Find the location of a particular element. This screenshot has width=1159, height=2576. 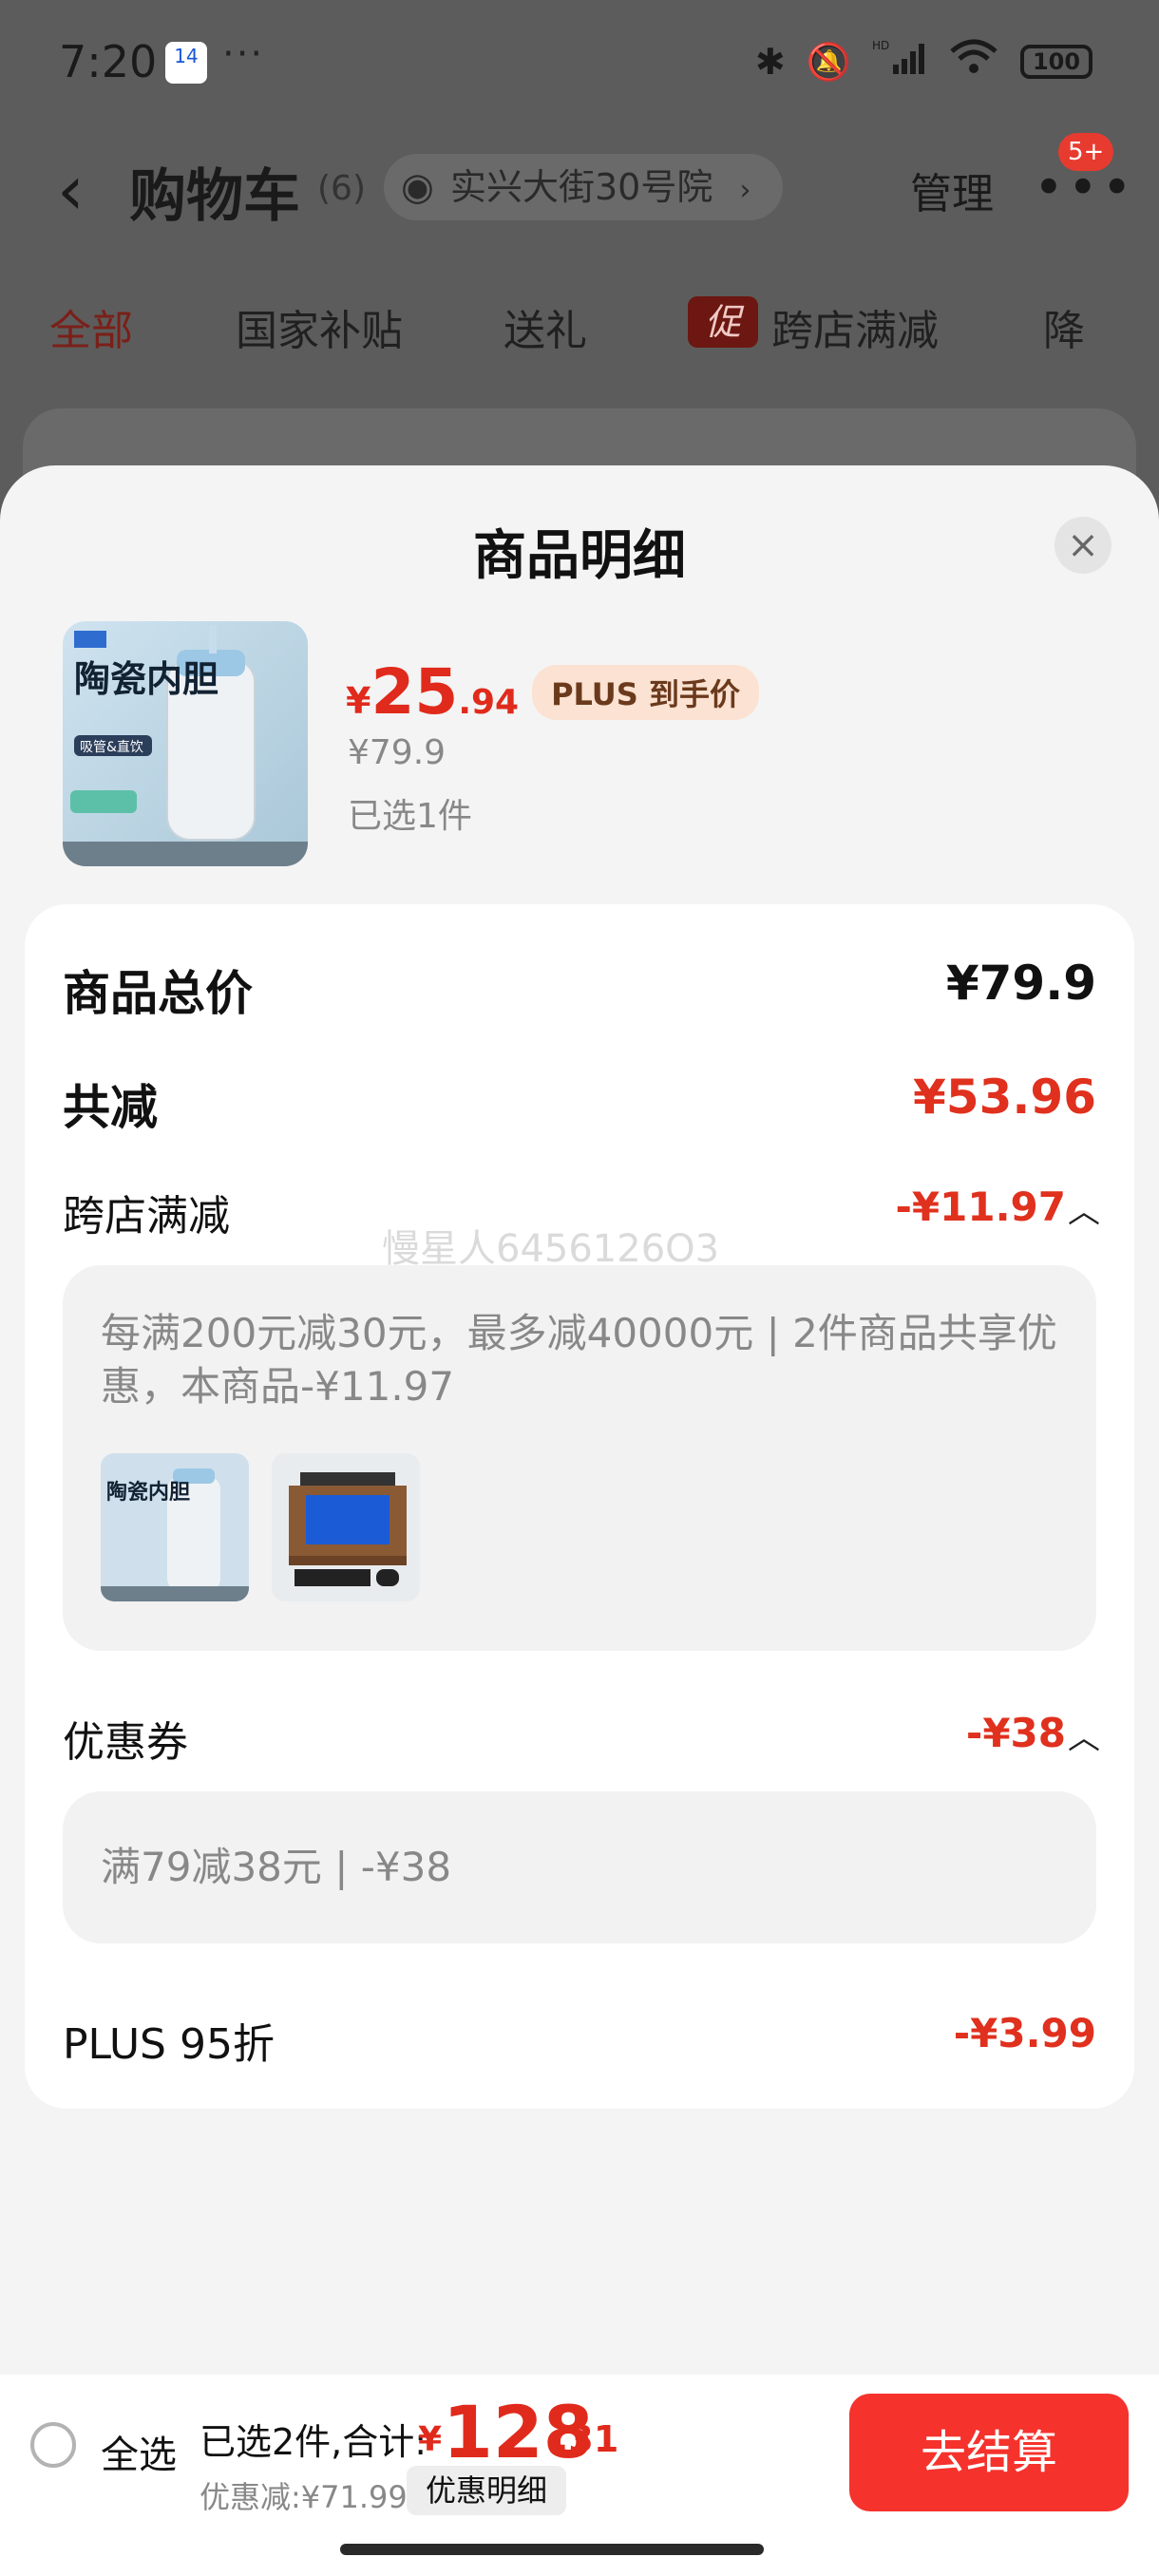

filter-tabs: 全部 国家补贴 送礼 促跨店满减 降 is located at coordinates (579, 323).